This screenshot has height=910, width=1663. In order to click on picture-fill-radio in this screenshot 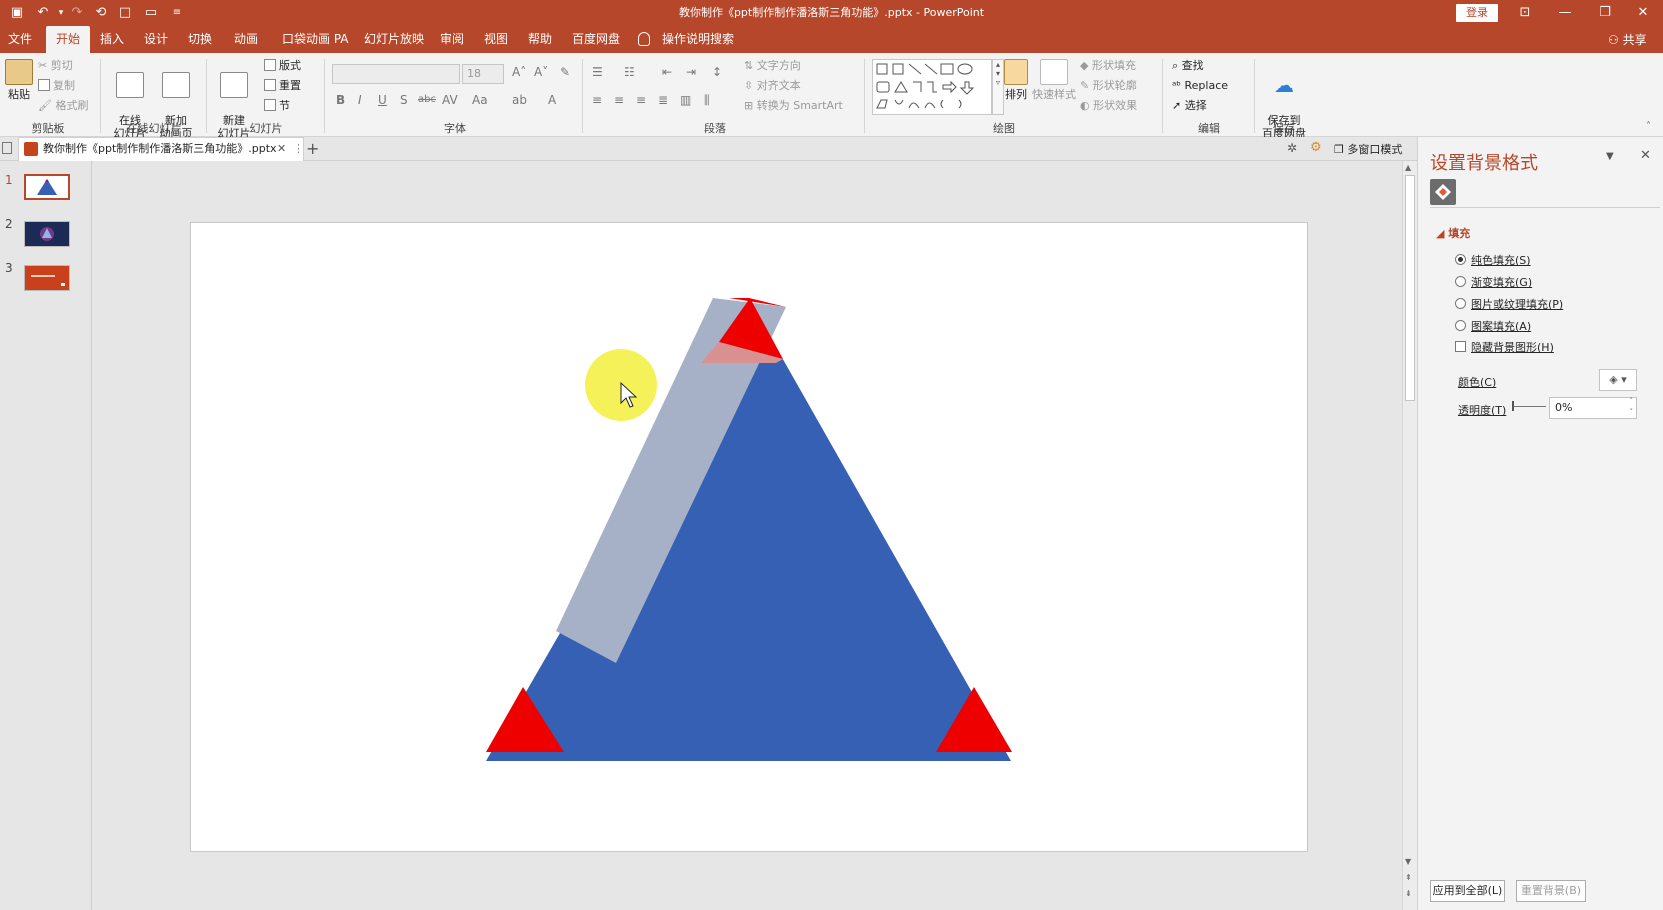, I will do `click(1460, 303)`.